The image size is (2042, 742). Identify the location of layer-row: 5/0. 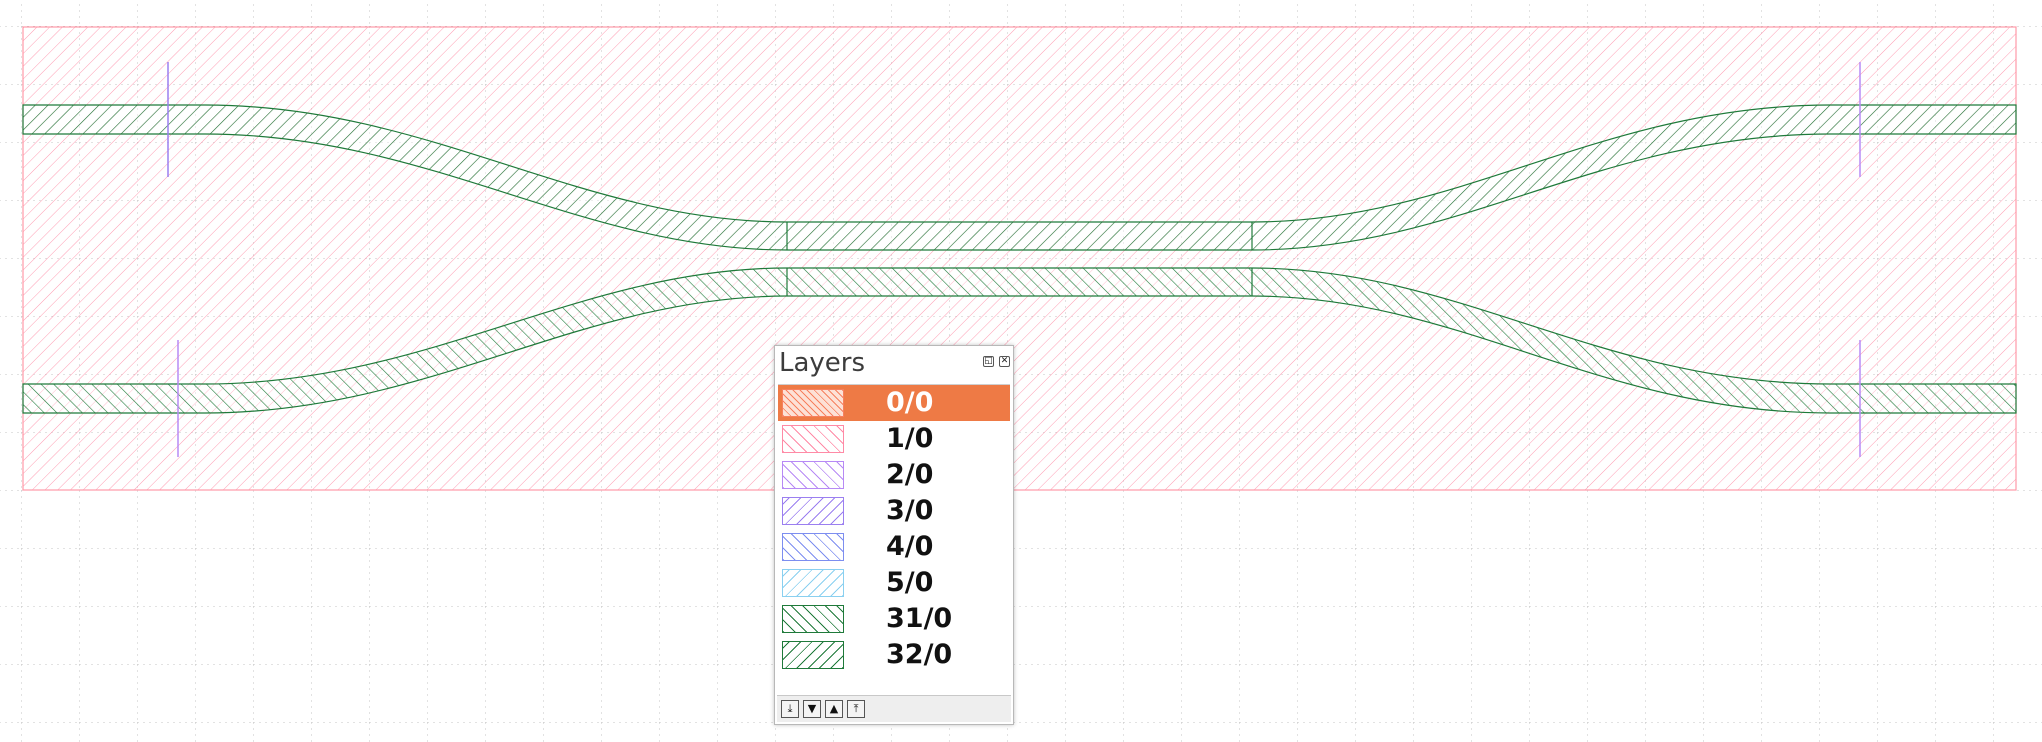
(894, 583).